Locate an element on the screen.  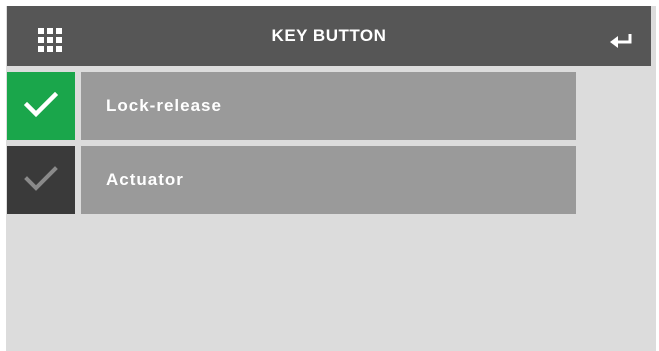
enter-arrow-icon is located at coordinates (621, 41).